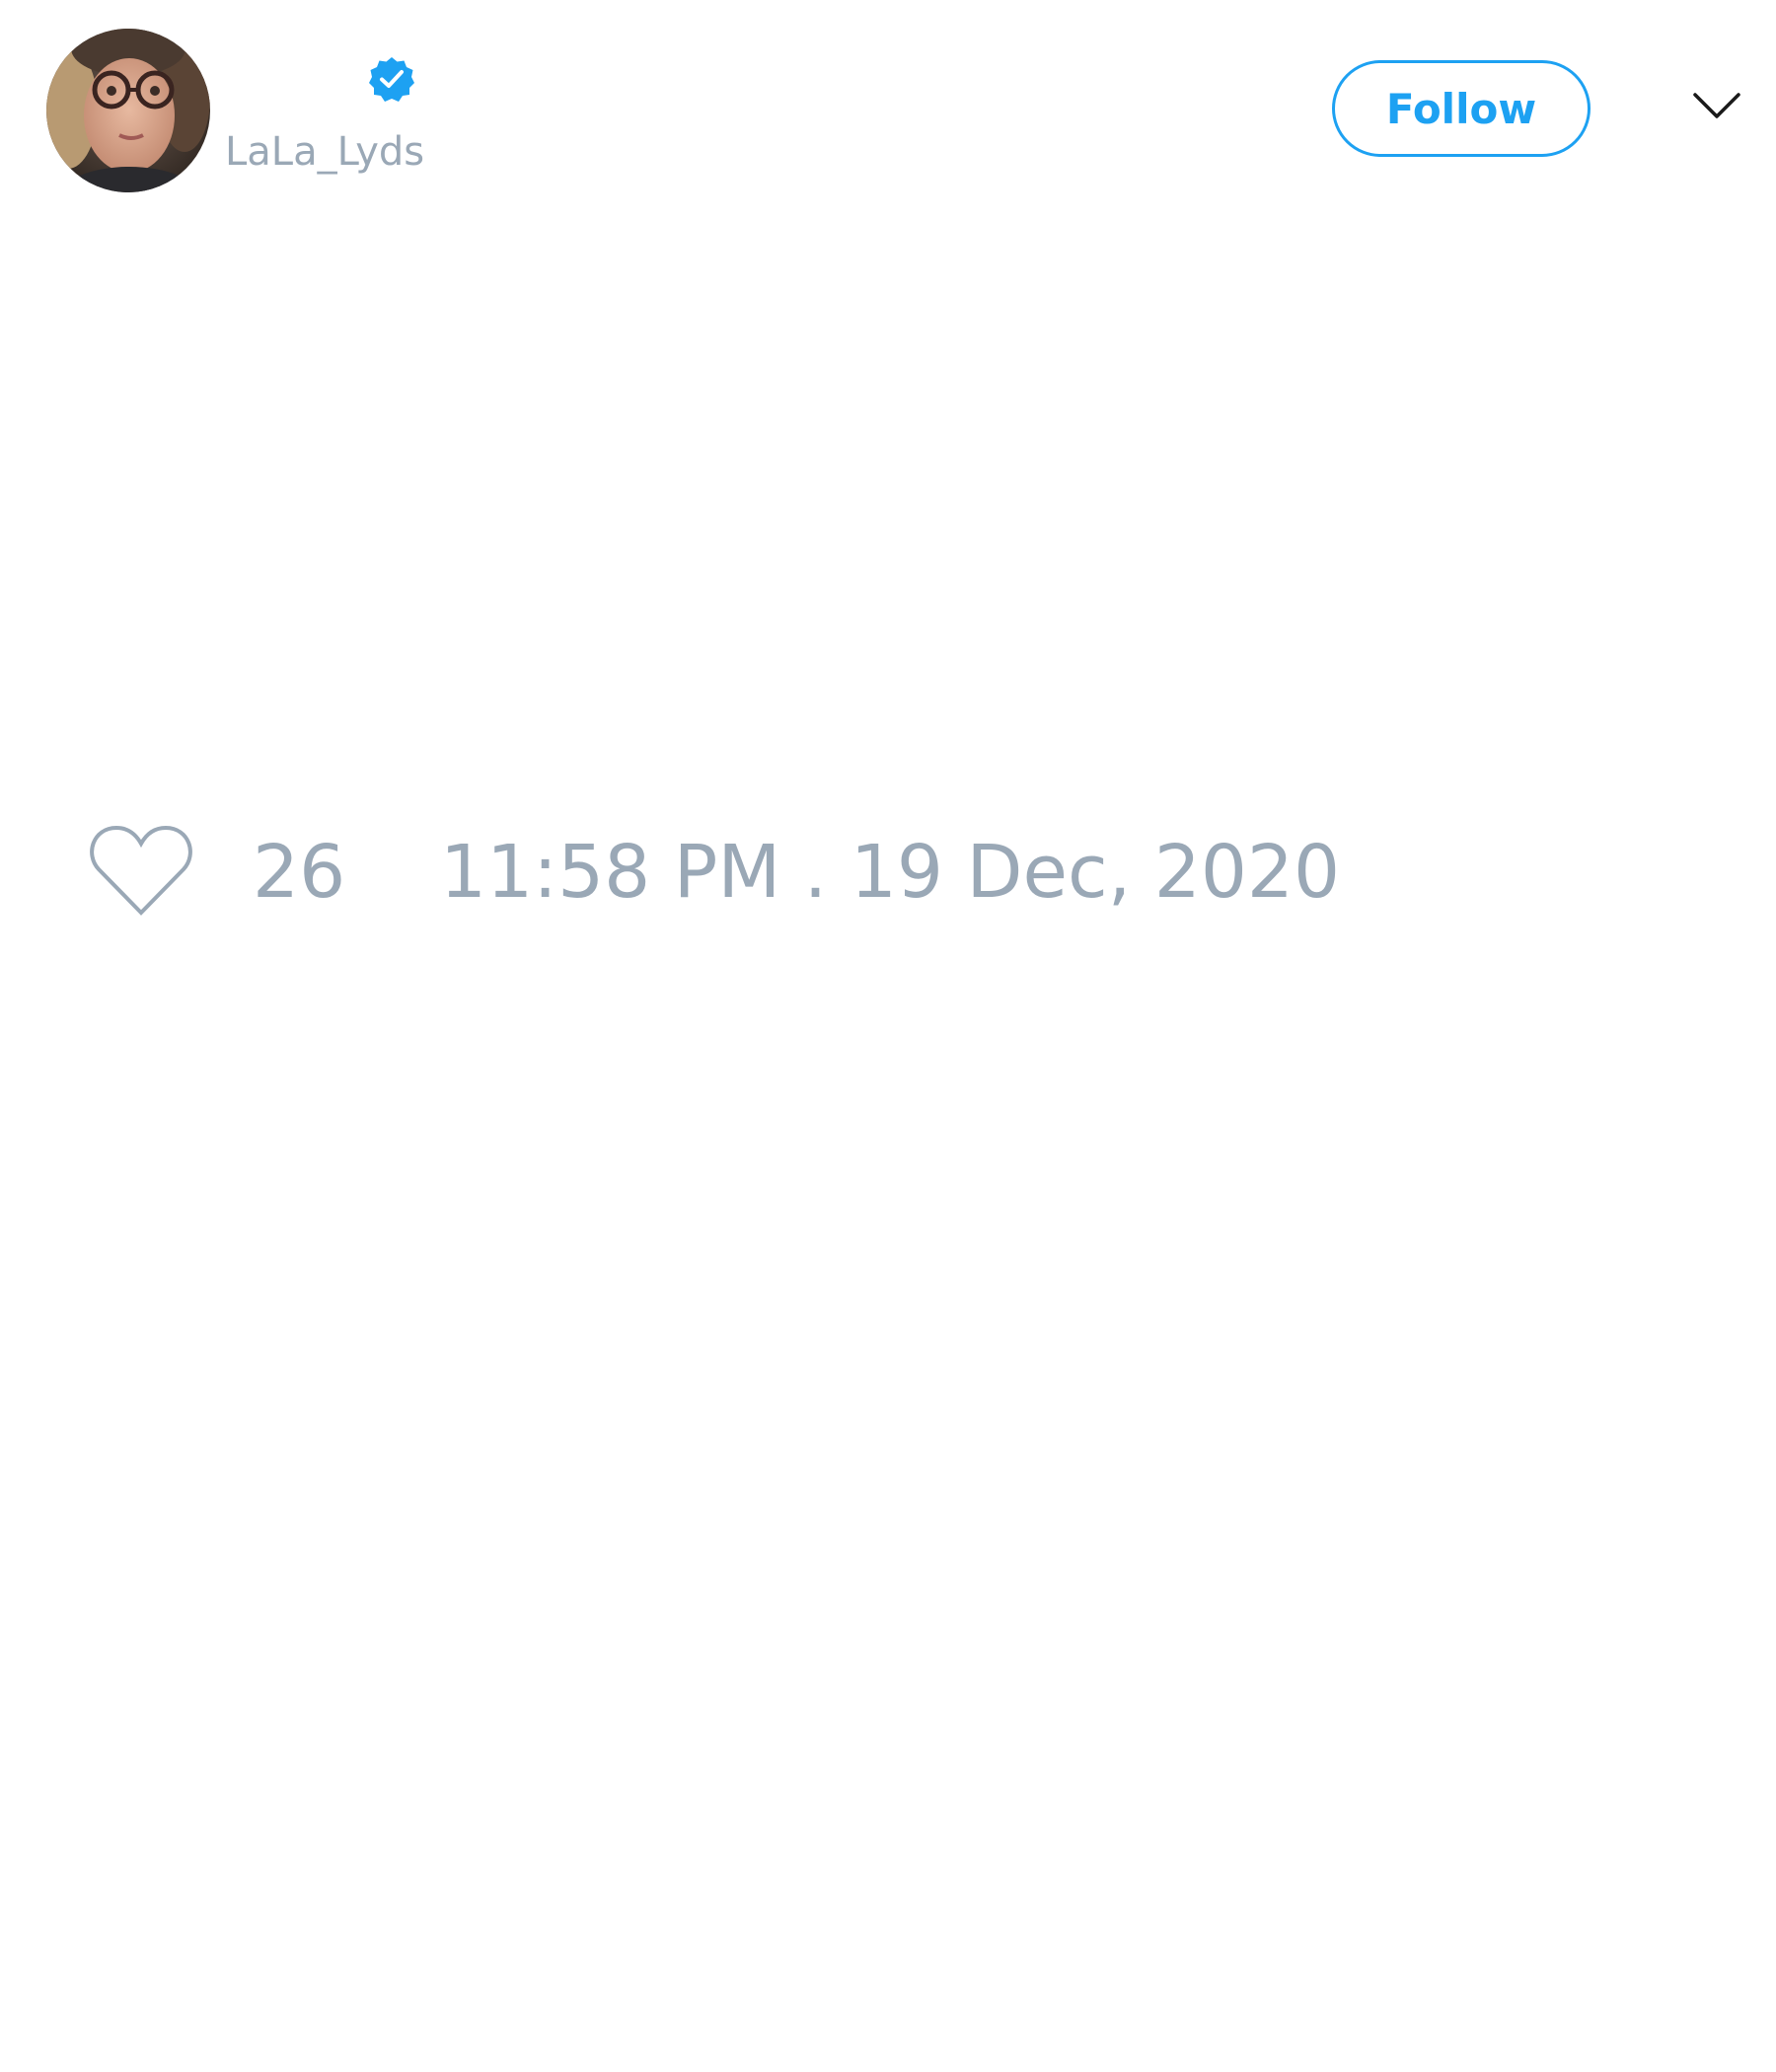  I want to click on heart-outline-icon, so click(141, 870).